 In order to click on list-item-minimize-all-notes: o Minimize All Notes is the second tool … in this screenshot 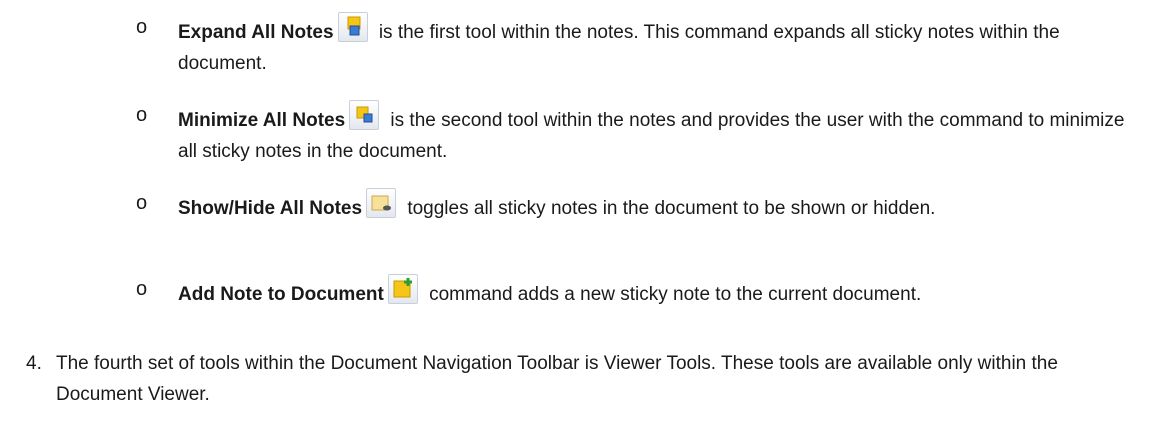, I will do `click(642, 133)`.